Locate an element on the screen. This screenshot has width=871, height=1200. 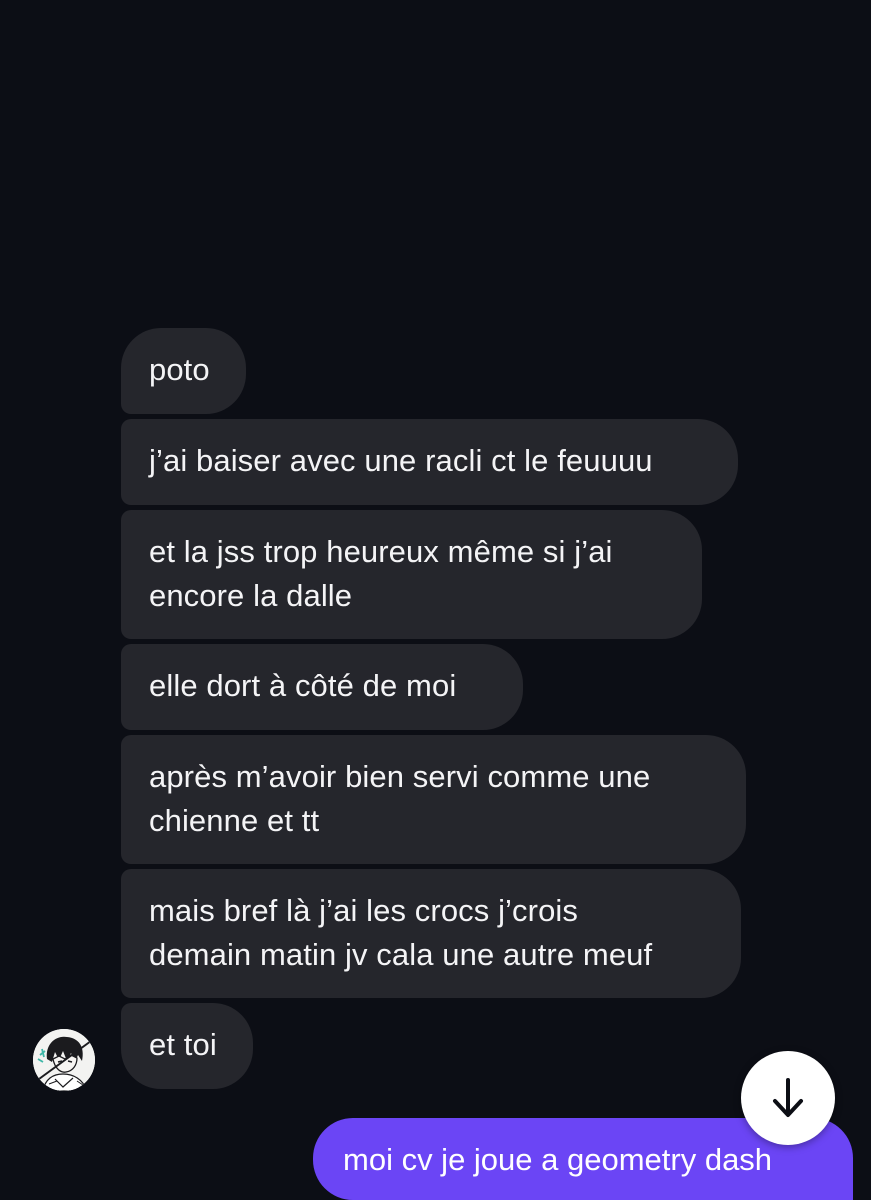
received-message: poto is located at coordinates (183, 371).